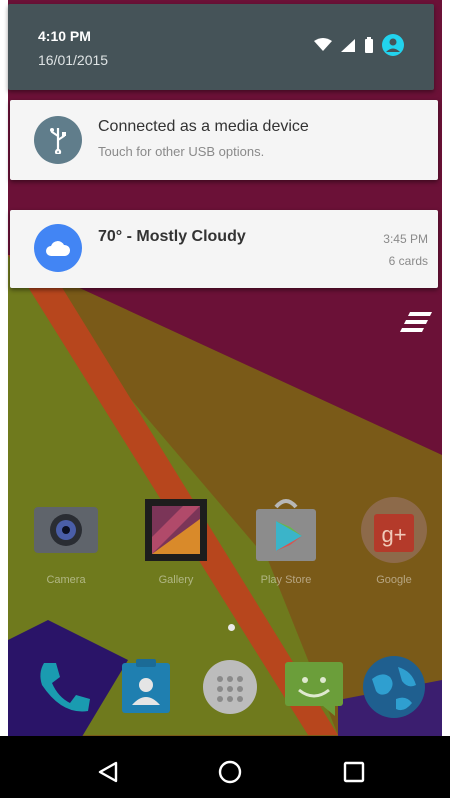 The image size is (450, 798). Describe the element at coordinates (64, 36) in the screenshot. I see `status-time: 4:10 PM` at that location.